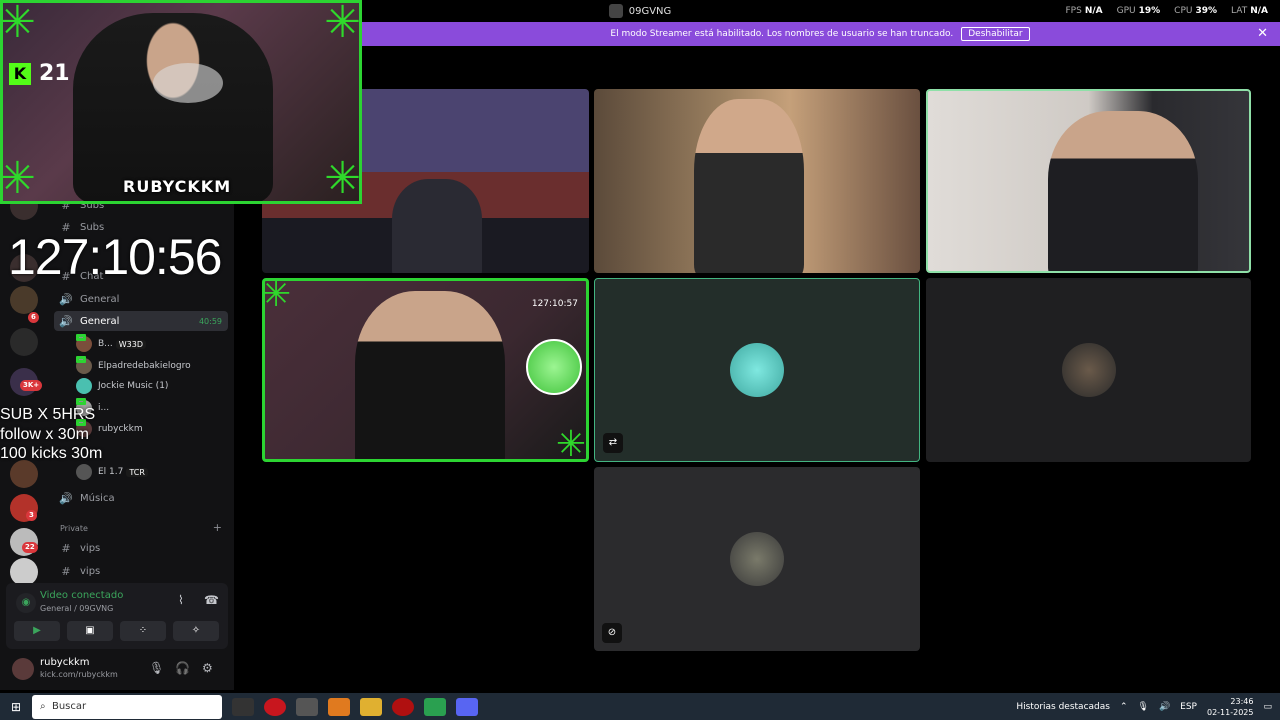 This screenshot has height=720, width=1280. I want to click on lat-stat: LAT N/A, so click(1249, 11).